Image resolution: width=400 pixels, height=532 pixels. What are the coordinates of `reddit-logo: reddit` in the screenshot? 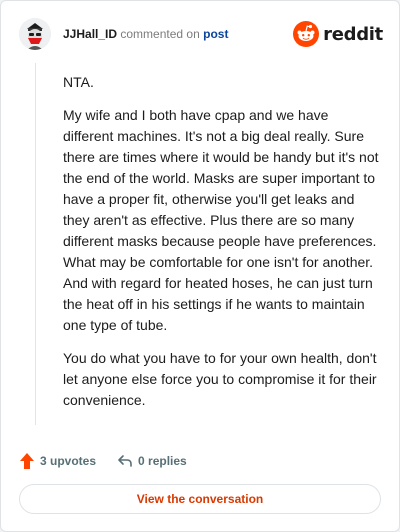 It's located at (338, 34).